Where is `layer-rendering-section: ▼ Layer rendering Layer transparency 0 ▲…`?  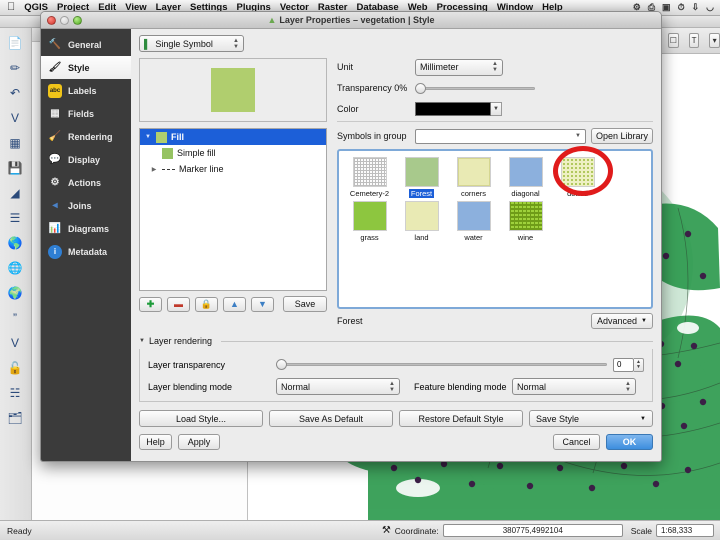
layer-rendering-section: ▼ Layer rendering Layer transparency 0 ▲… is located at coordinates (396, 369).